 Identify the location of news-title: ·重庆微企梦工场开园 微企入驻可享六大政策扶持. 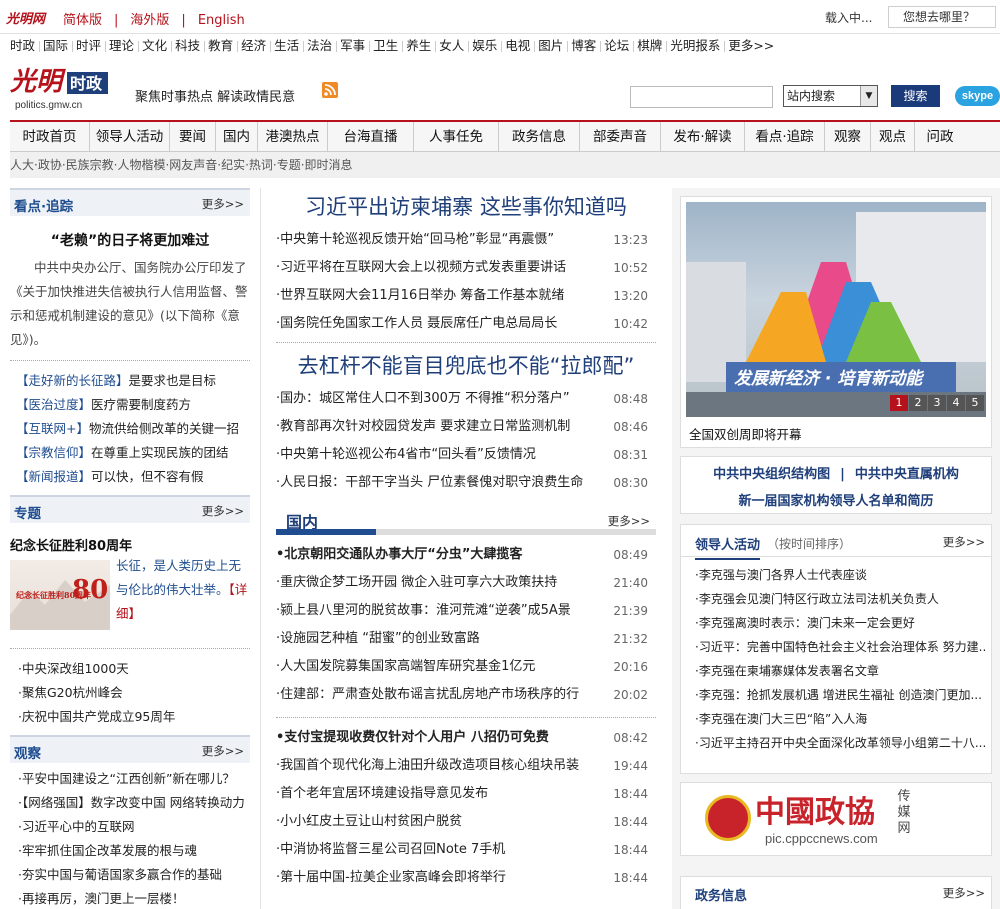
(443, 583).